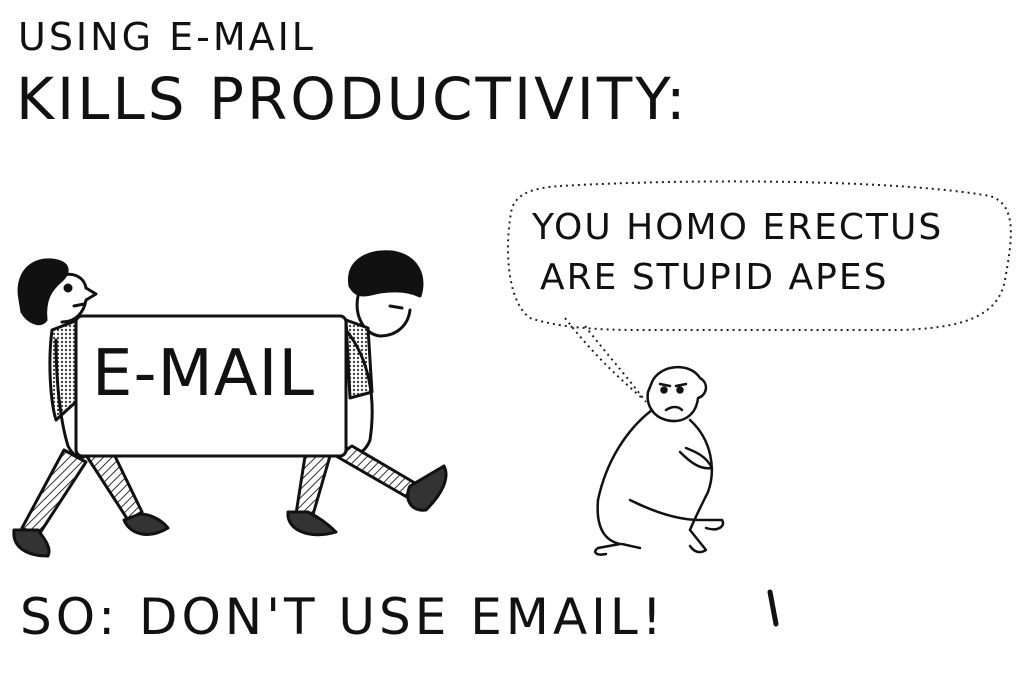 The height and width of the screenshot is (676, 1024). Describe the element at coordinates (696, 458) in the screenshot. I see `monkey-arm` at that location.